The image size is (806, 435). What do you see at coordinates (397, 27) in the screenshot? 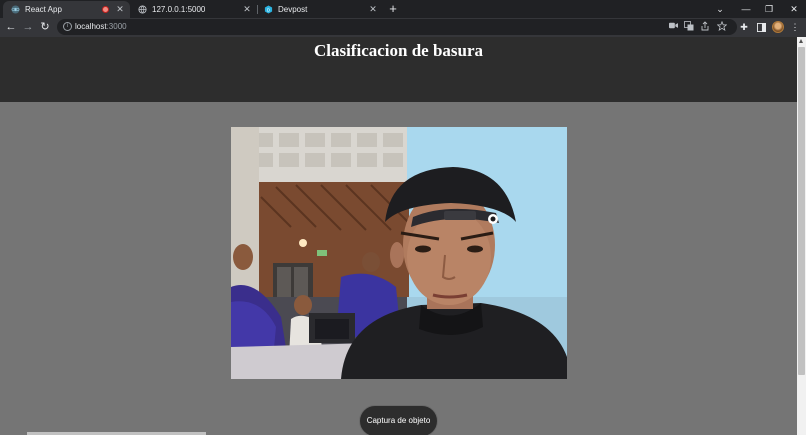
I see `address-bar: i localhost:3000` at bounding box center [397, 27].